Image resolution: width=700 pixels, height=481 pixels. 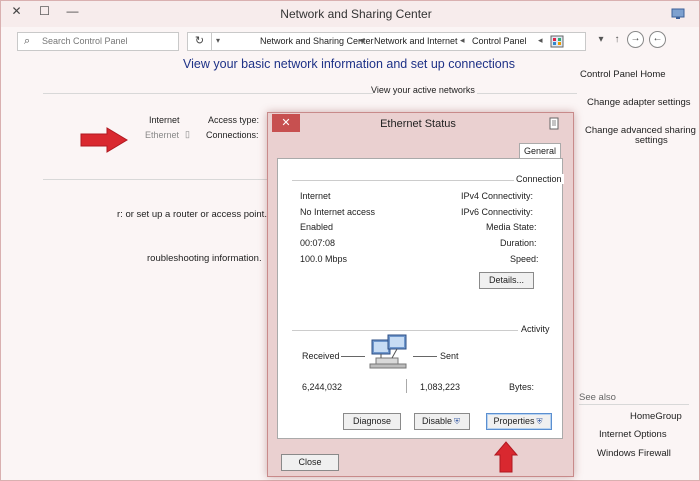 I want to click on active-networks-label: View your active networks, so click(x=423, y=90).